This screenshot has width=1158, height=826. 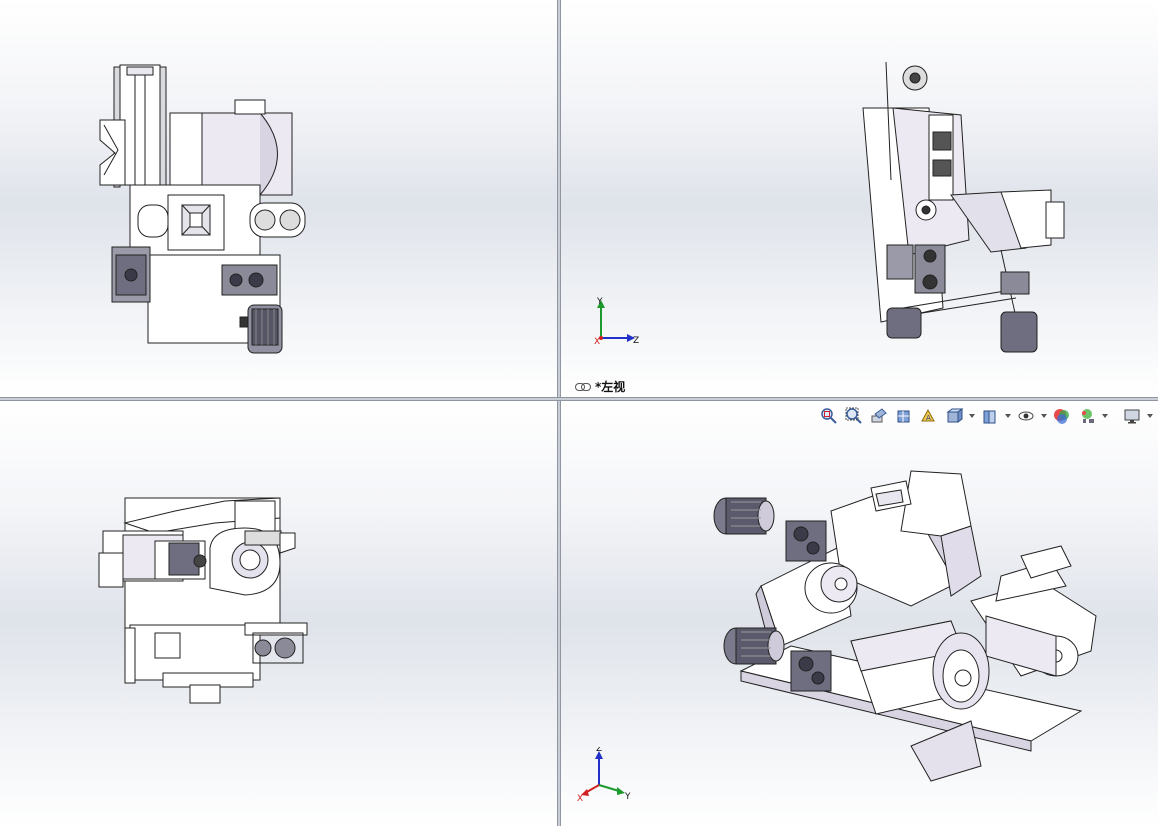 I want to click on display-style-icon, so click(x=990, y=416).